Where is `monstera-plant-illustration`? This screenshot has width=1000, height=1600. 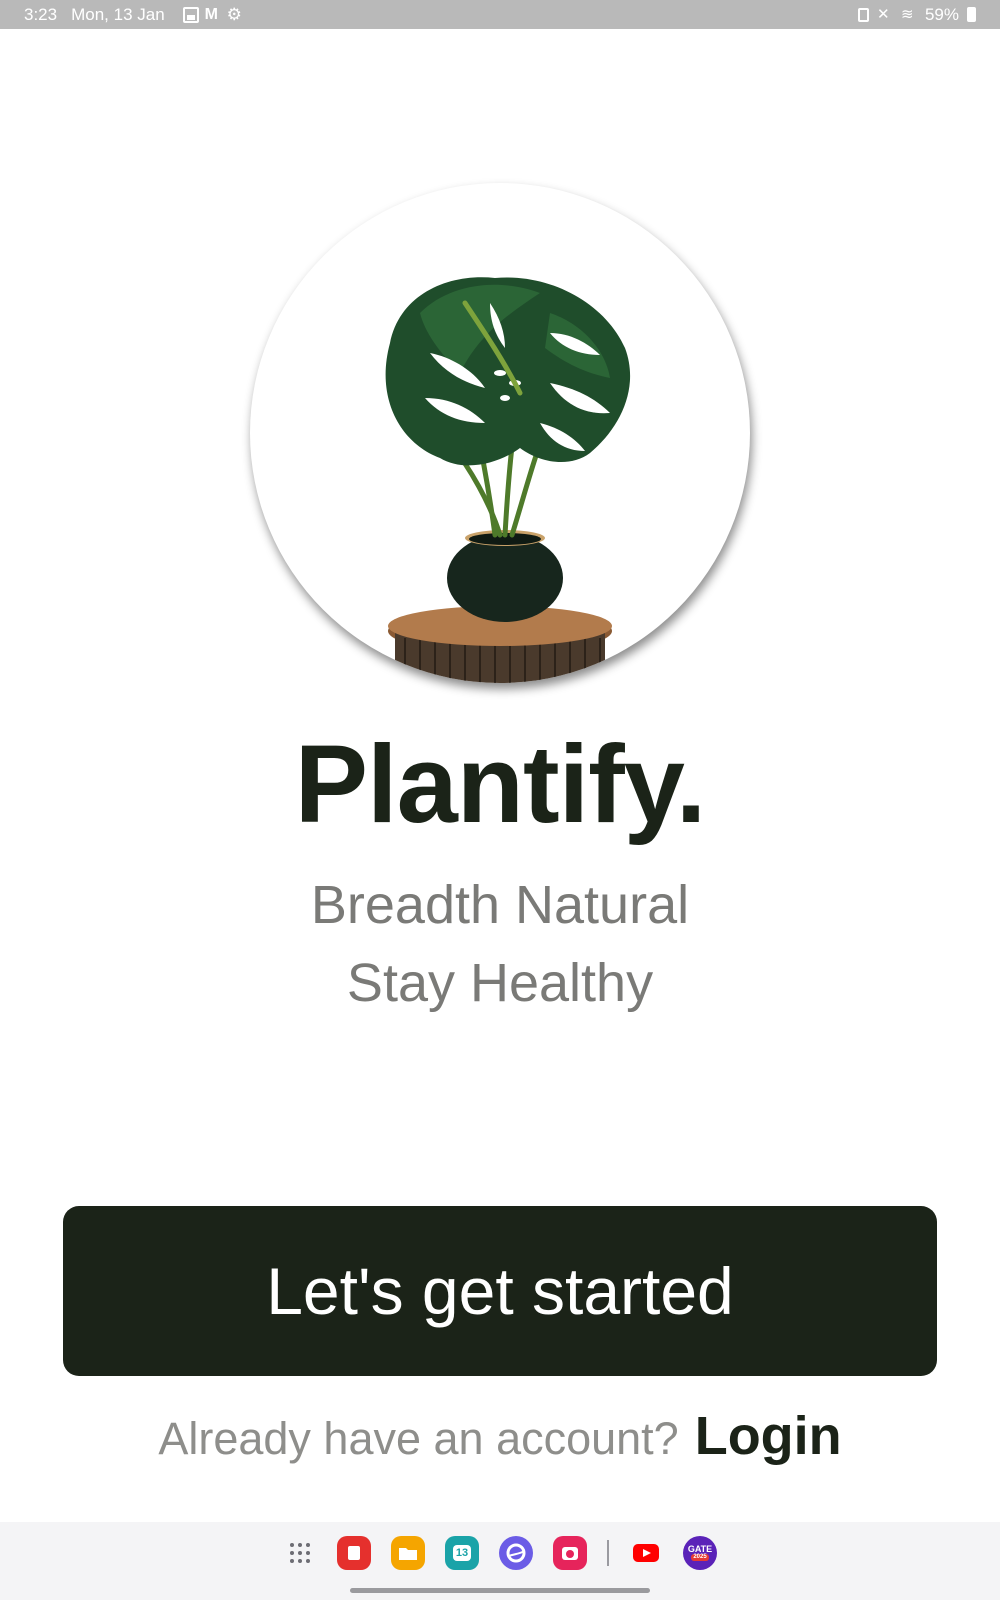 monstera-plant-illustration is located at coordinates (508, 480).